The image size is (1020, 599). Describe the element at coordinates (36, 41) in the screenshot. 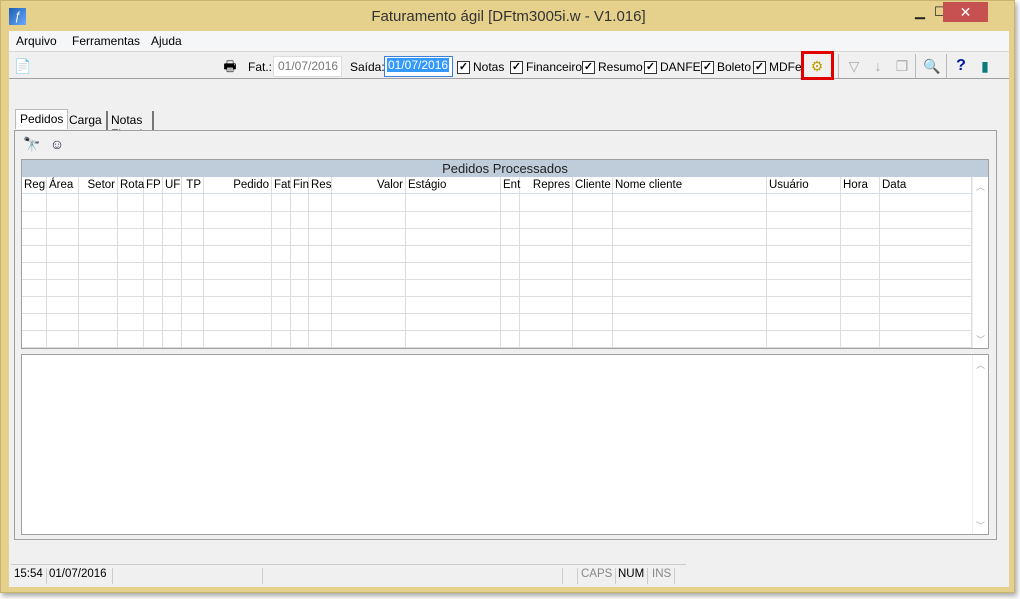

I see `menu-arquivo: Arquivo` at that location.